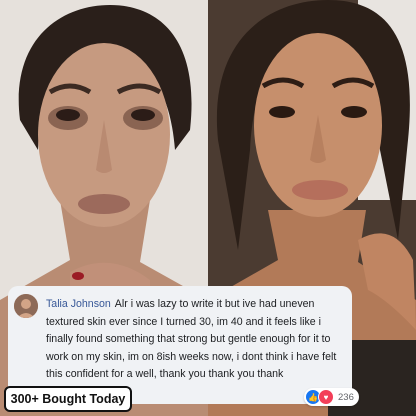 This screenshot has height=416, width=416. What do you see at coordinates (346, 397) in the screenshot?
I see `reaction-count: 236` at bounding box center [346, 397].